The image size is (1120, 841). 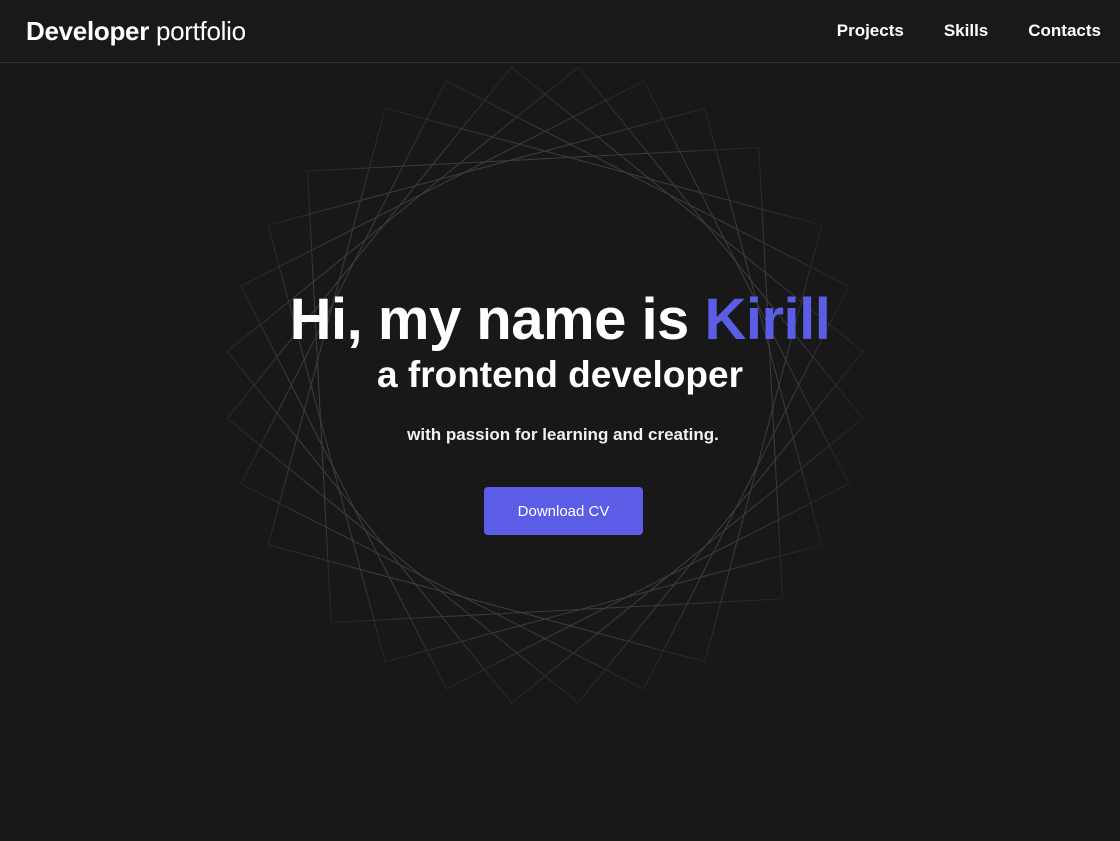 I want to click on hero-name: Kirill, so click(x=767, y=319).